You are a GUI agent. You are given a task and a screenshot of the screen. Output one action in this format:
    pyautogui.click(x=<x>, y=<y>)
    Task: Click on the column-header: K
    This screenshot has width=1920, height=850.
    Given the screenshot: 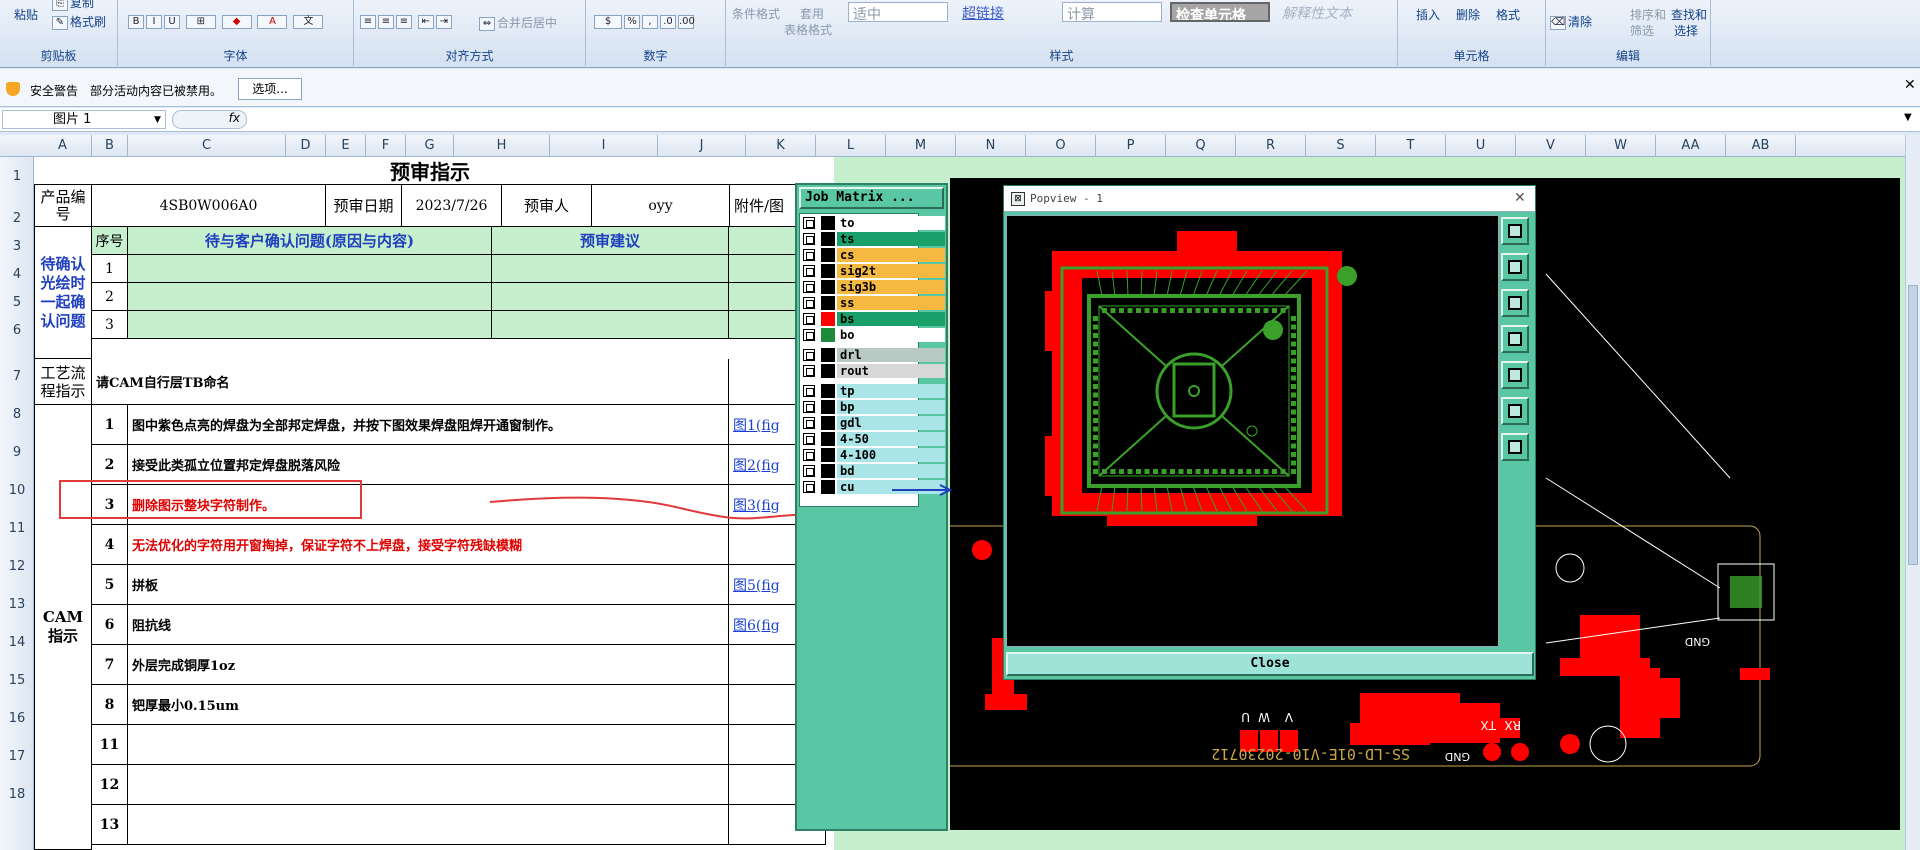 What is the action you would take?
    pyautogui.click(x=781, y=146)
    